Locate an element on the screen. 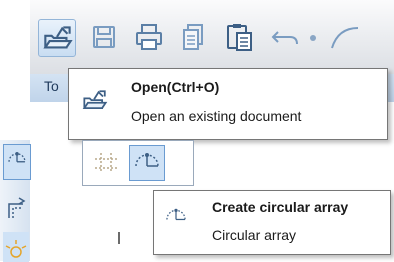  undo-icon is located at coordinates (284, 38).